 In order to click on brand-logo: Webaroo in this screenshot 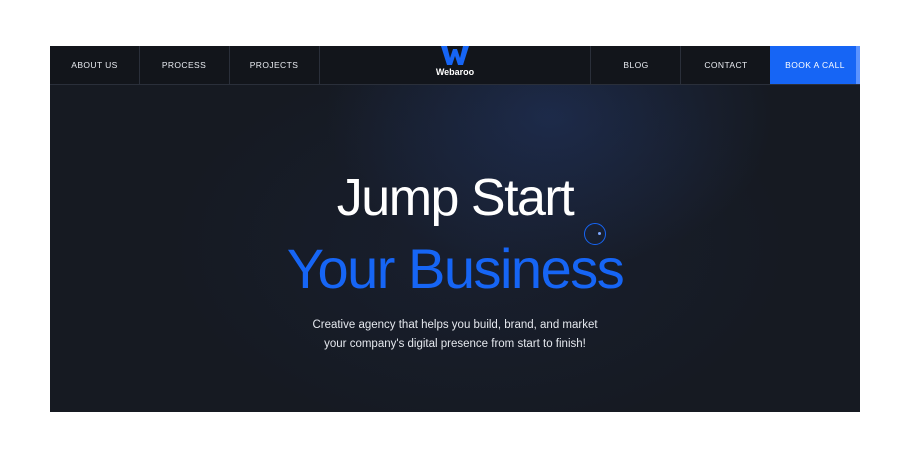, I will do `click(455, 65)`.